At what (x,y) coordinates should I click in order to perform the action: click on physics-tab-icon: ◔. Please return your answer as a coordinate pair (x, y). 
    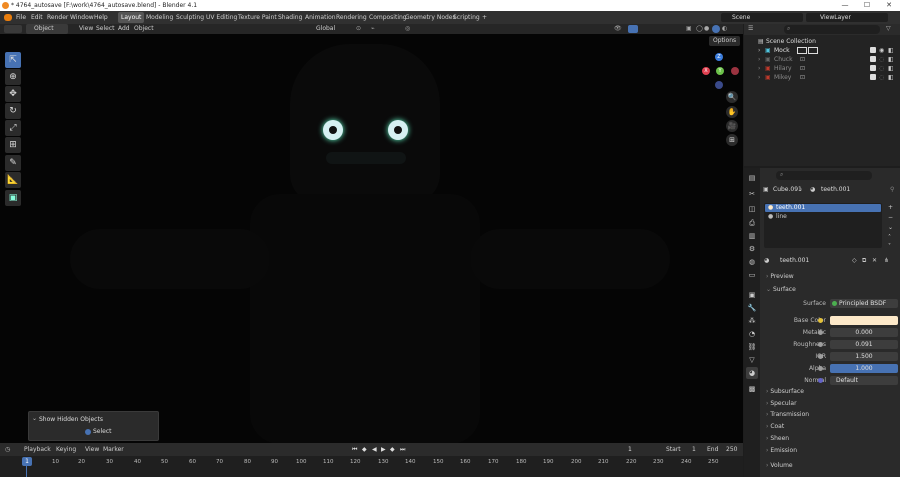
    Looking at the image, I should click on (752, 334).